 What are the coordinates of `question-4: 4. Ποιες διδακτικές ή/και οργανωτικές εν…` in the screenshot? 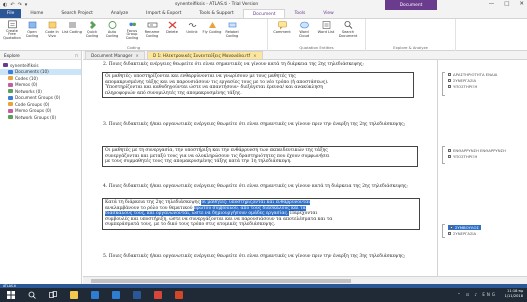 It's located at (255, 186).